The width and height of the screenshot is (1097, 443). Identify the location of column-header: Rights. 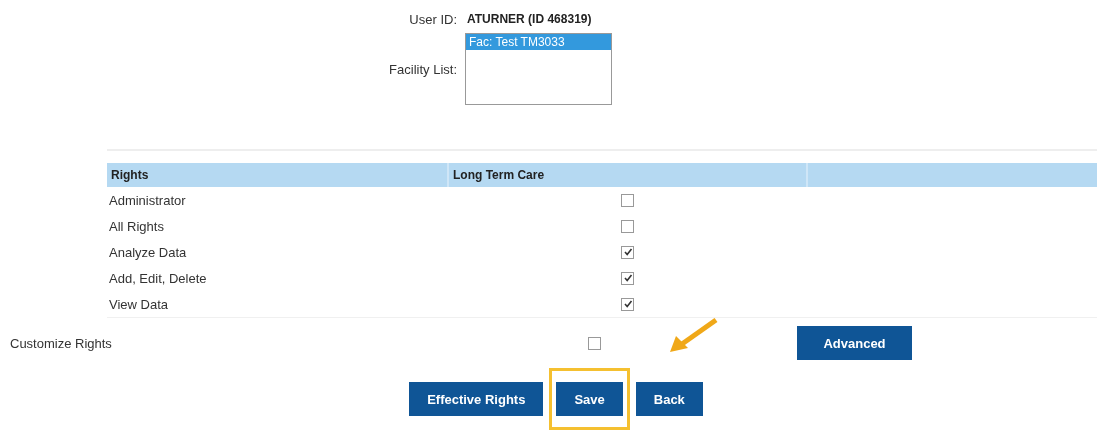
(130, 175).